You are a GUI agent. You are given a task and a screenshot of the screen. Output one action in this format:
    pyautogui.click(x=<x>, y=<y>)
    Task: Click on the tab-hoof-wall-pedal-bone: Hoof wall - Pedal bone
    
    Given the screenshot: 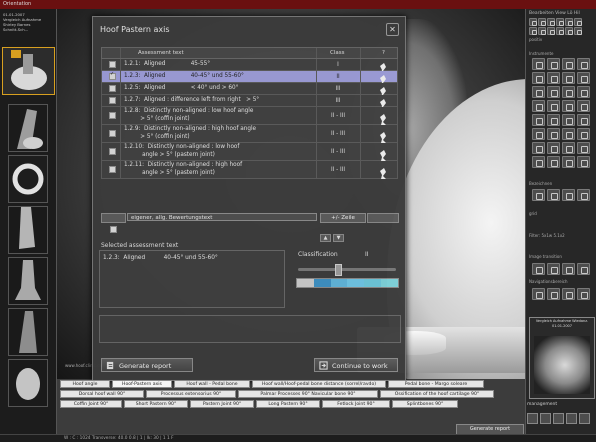 What is the action you would take?
    pyautogui.click(x=212, y=384)
    